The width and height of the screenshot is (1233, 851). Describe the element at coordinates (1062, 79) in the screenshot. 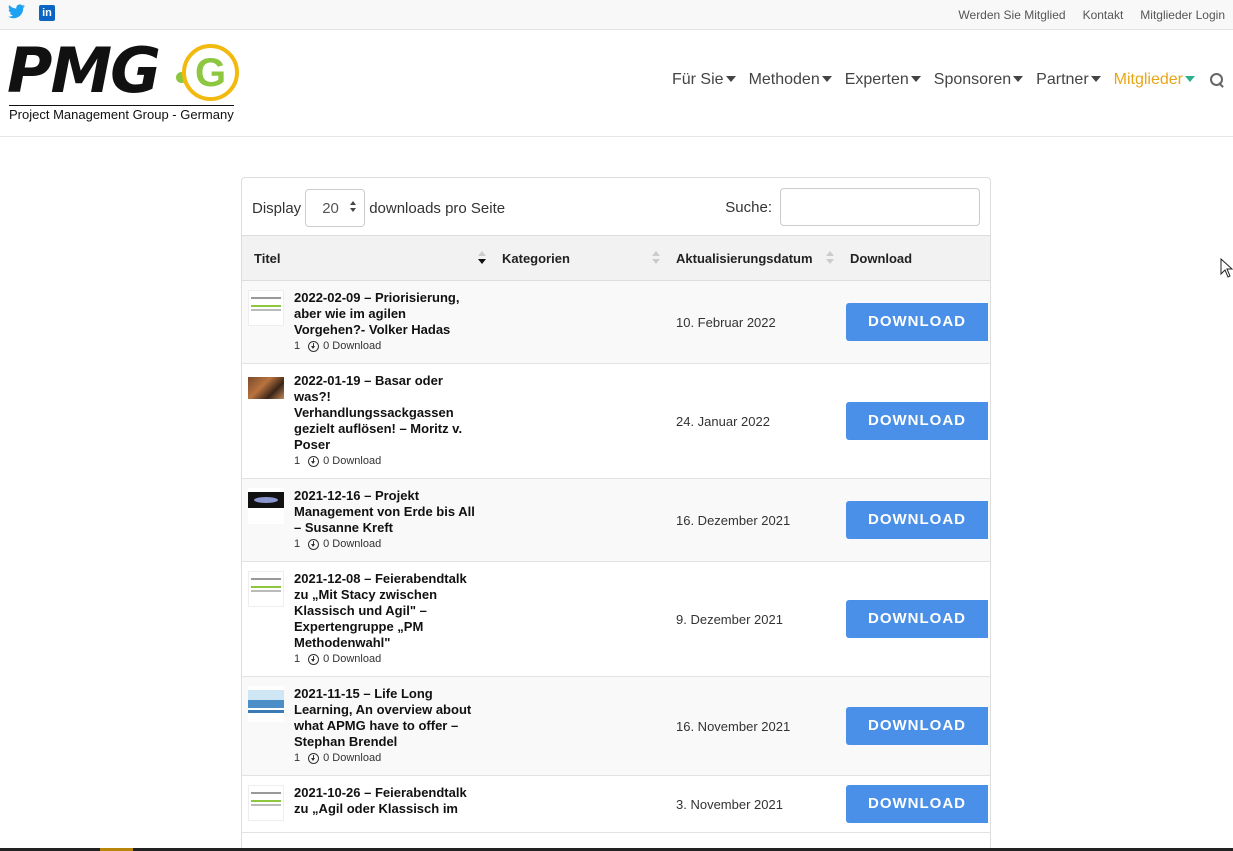

I see `nav-label: Partner` at that location.